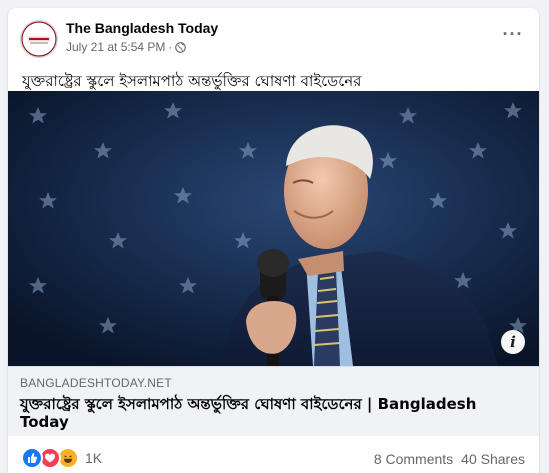 This screenshot has height=473, width=549. Describe the element at coordinates (181, 47) in the screenshot. I see `globe-icon` at that location.